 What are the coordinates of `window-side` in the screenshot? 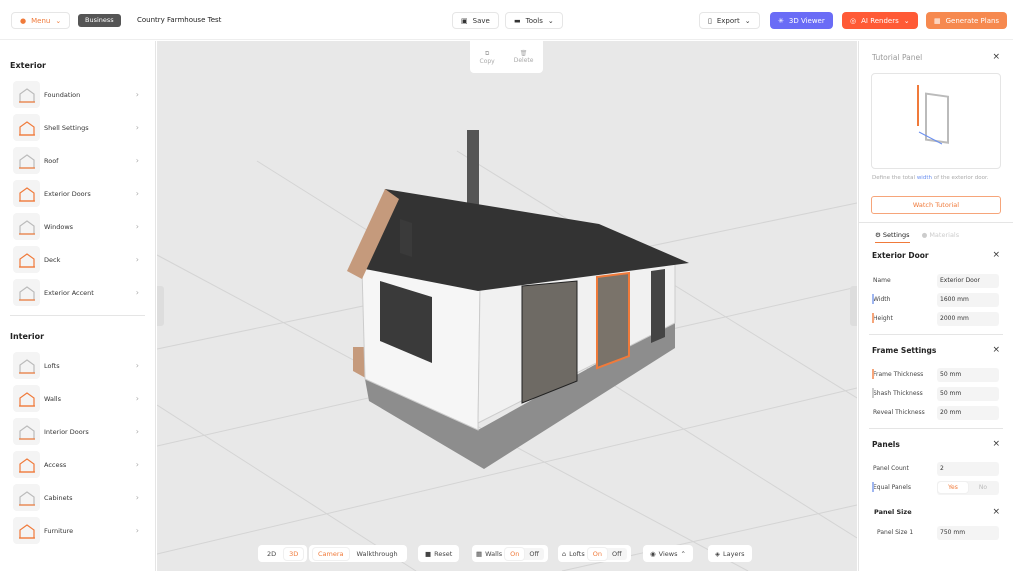 It's located at (549, 342).